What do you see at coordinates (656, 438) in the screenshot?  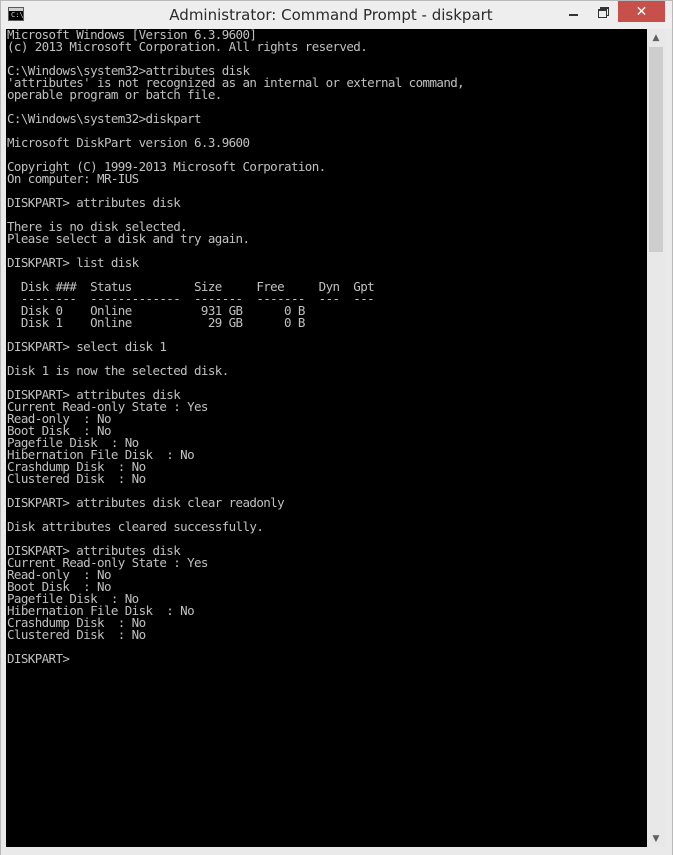 I see `vertical-scrollbar: ▲ ▼` at bounding box center [656, 438].